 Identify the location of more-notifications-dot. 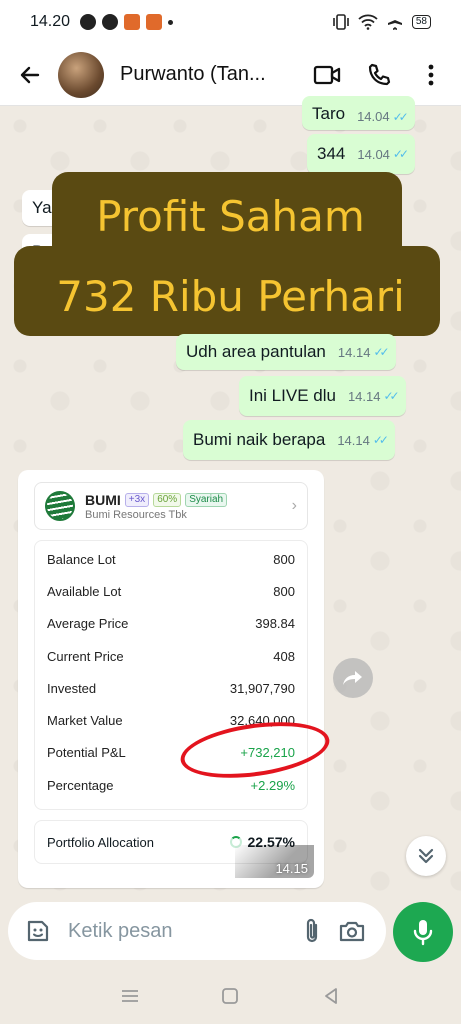
(171, 22).